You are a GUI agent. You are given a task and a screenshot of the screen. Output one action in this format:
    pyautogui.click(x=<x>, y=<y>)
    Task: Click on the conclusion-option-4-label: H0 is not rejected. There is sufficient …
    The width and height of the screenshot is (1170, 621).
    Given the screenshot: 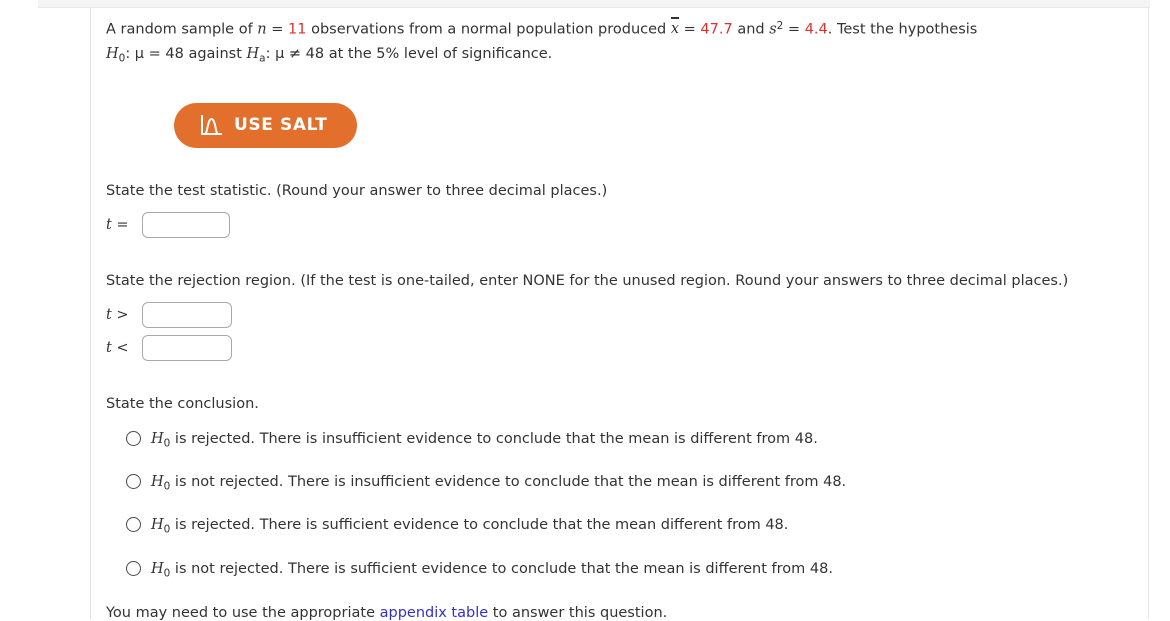 What is the action you would take?
    pyautogui.click(x=492, y=571)
    